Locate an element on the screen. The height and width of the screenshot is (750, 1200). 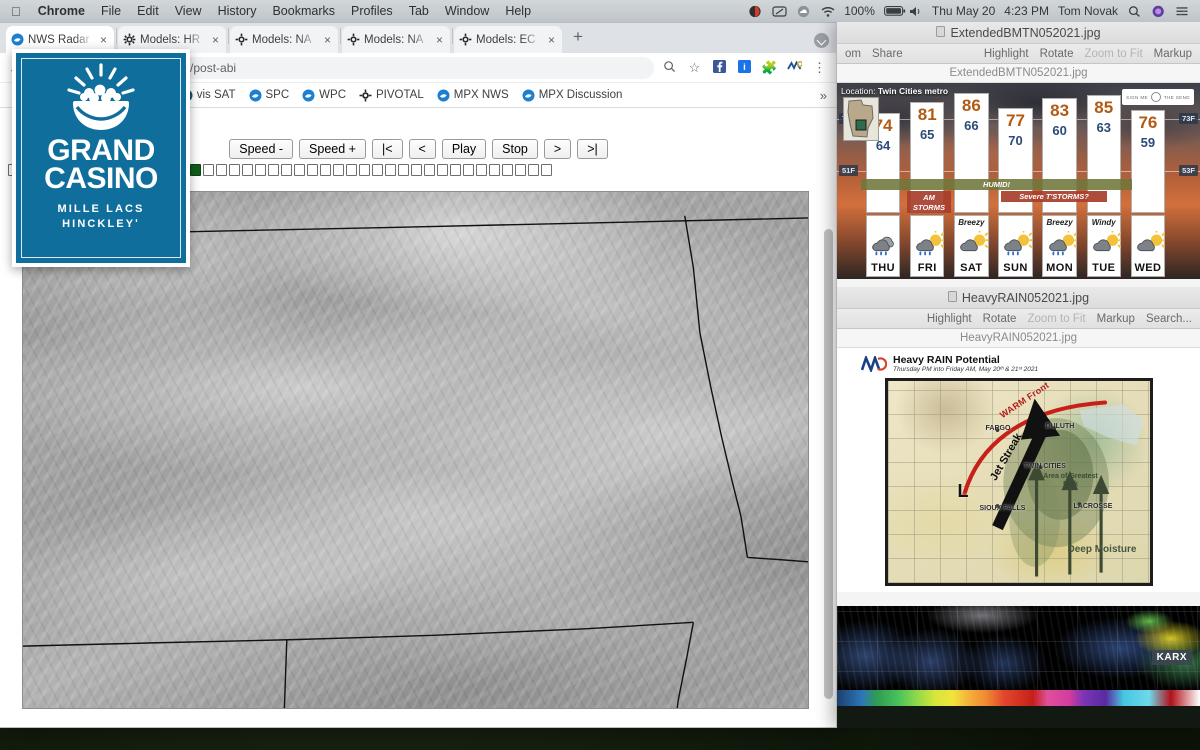
info-icon: i is located at coordinates (744, 67).